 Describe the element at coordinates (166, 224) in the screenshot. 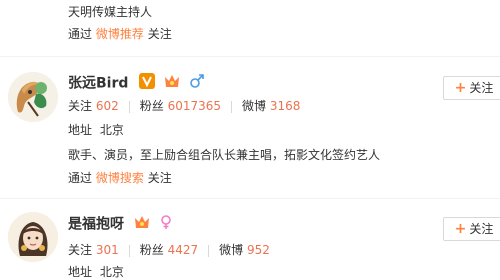

I see `female-gender-icon` at that location.